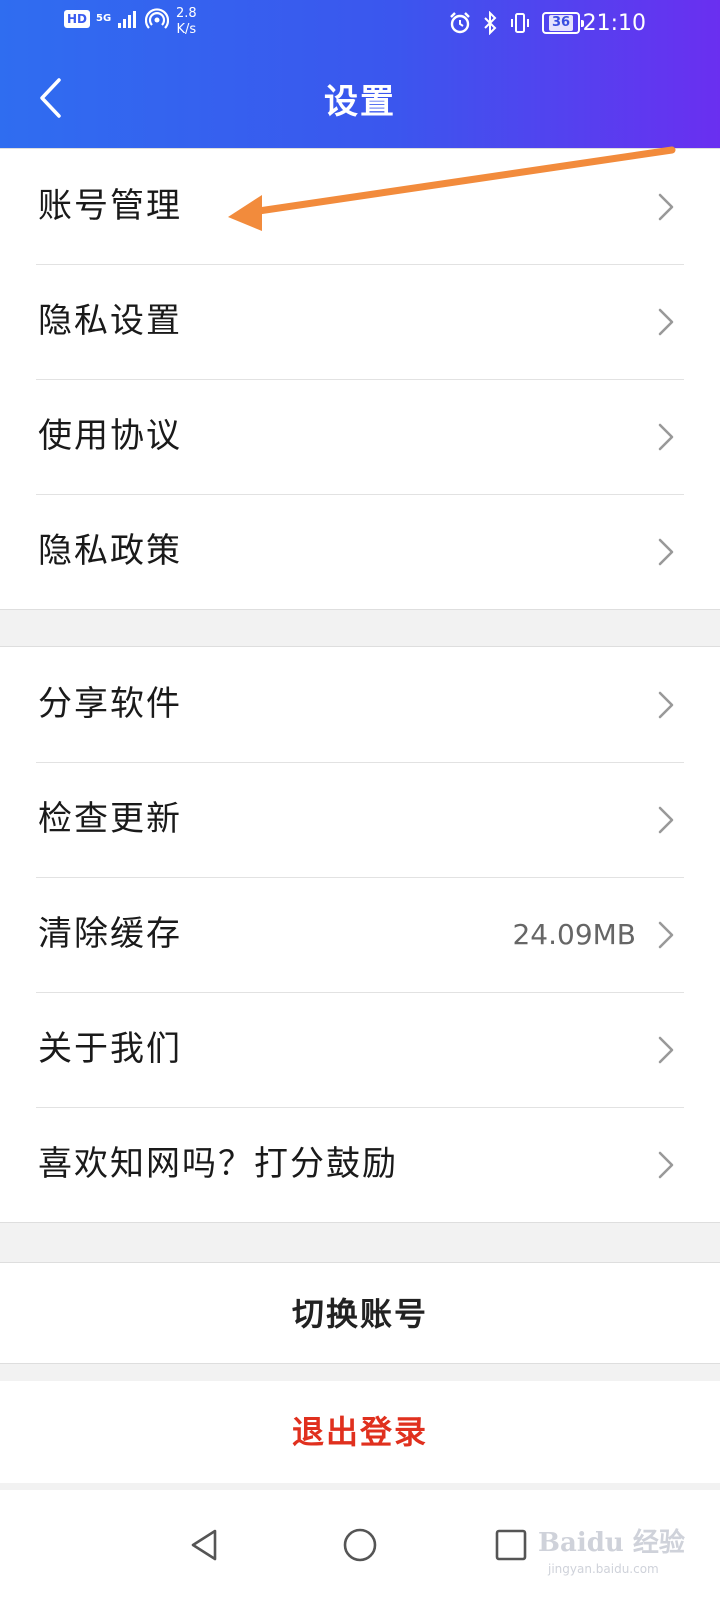  What do you see at coordinates (360, 819) in the screenshot?
I see `setting-item-check-update: 检查更新` at bounding box center [360, 819].